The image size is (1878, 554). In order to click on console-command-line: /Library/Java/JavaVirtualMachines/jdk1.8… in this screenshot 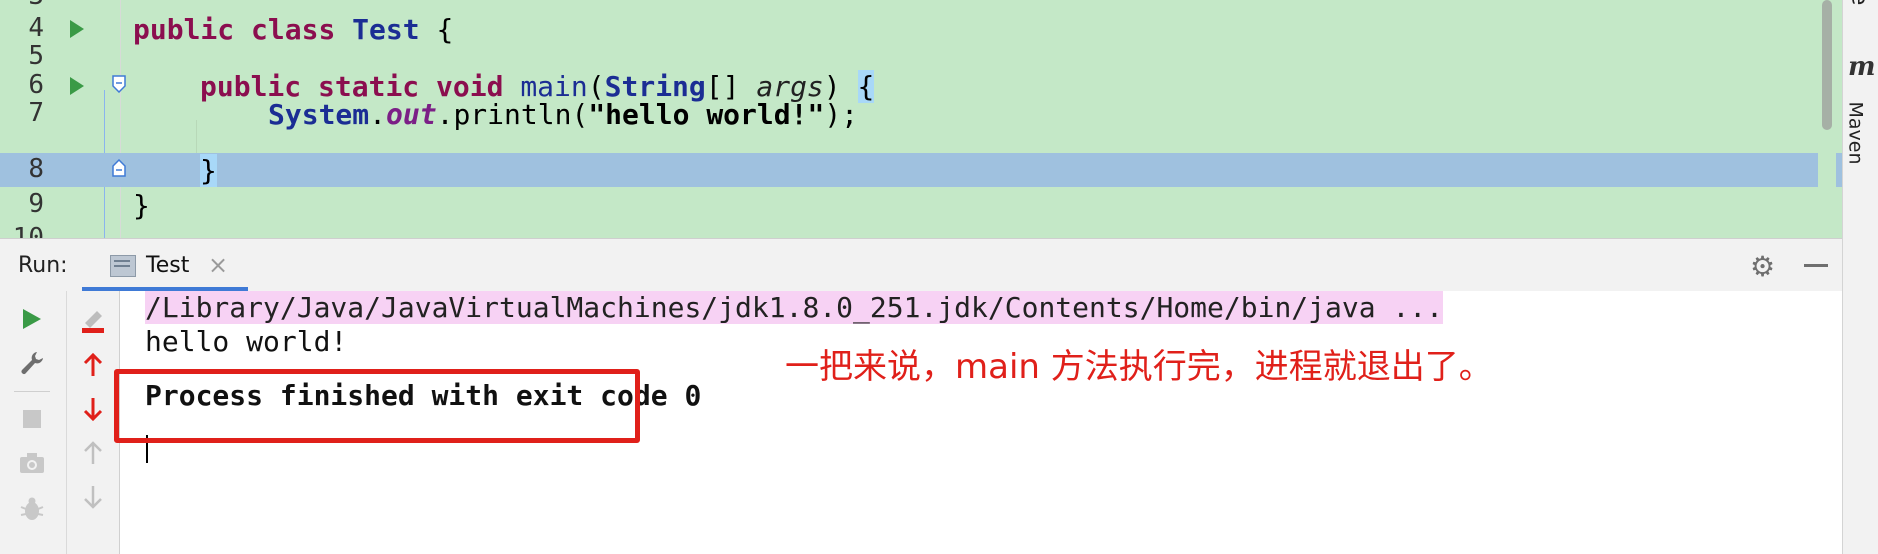, I will do `click(794, 307)`.